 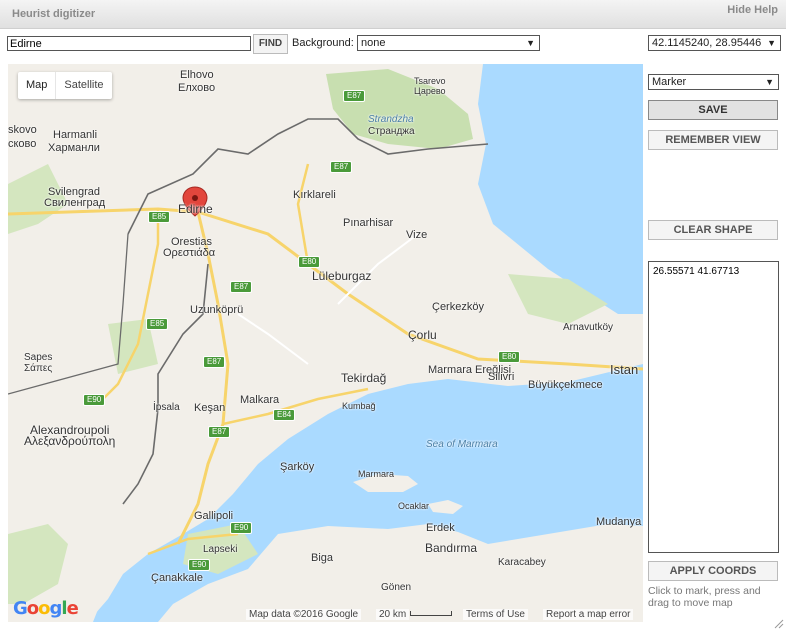 What do you see at coordinates (54, 14) in the screenshot?
I see `window-title: Heurist digitizer` at bounding box center [54, 14].